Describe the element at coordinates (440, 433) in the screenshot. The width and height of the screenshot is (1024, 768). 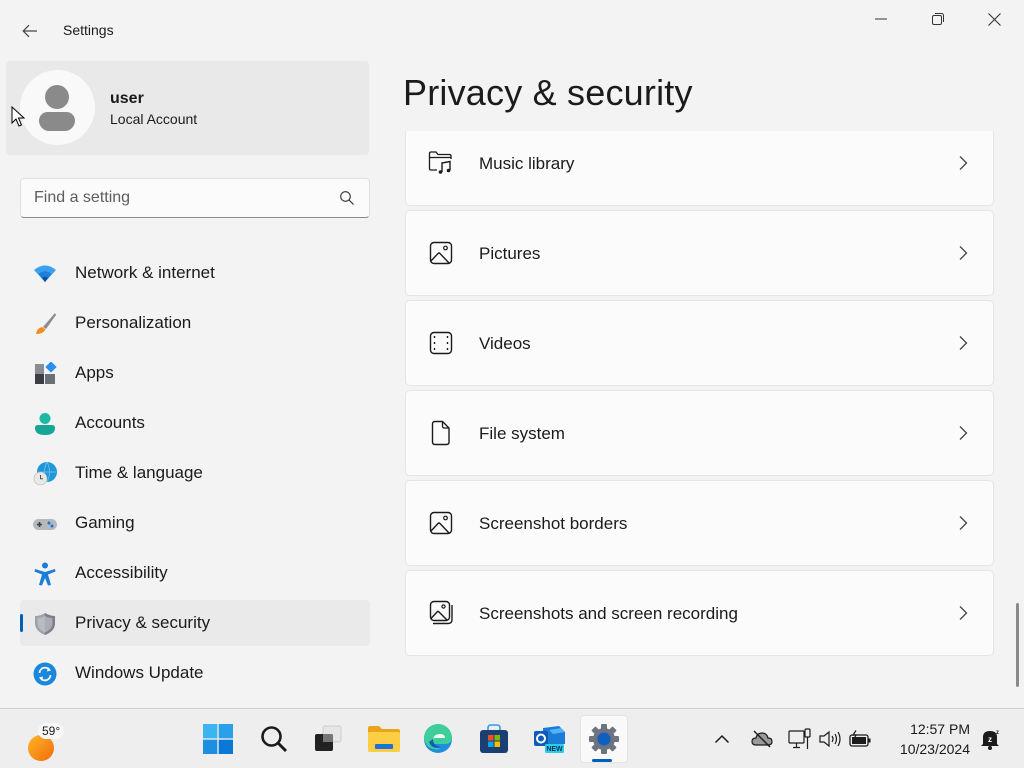
I see `file-icon` at that location.